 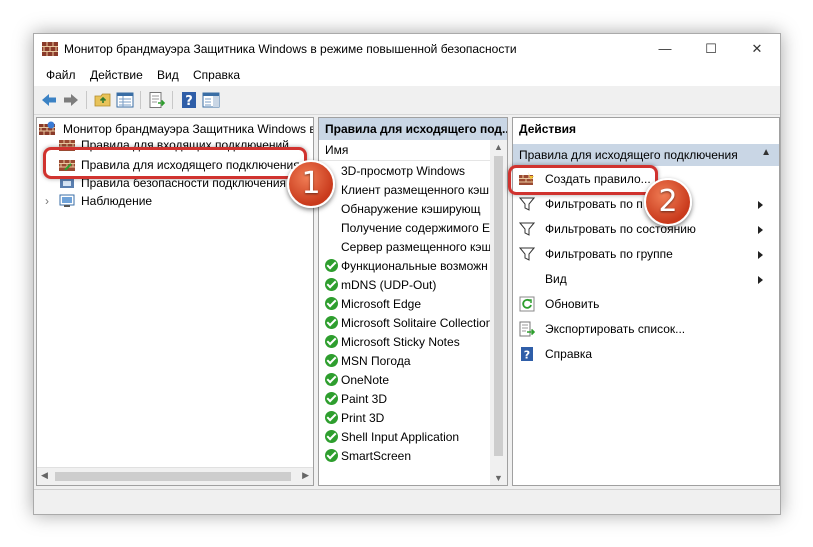 What do you see at coordinates (376, 456) in the screenshot?
I see `rule-name: SmartScreen` at bounding box center [376, 456].